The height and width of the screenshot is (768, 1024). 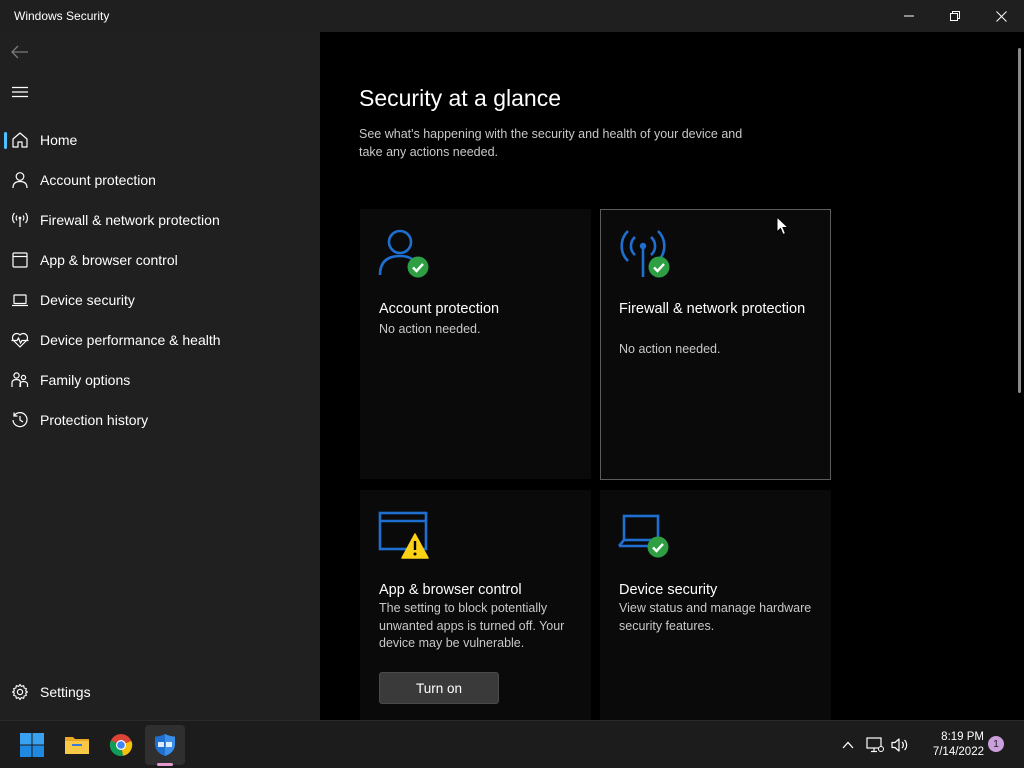 What do you see at coordinates (950, 745) in the screenshot?
I see `taskbar-clock: 8:19 PM 7/14/2022` at bounding box center [950, 745].